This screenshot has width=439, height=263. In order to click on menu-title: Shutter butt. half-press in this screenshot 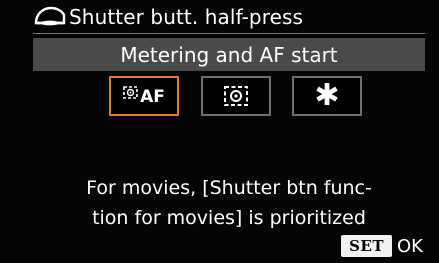, I will do `click(186, 17)`.